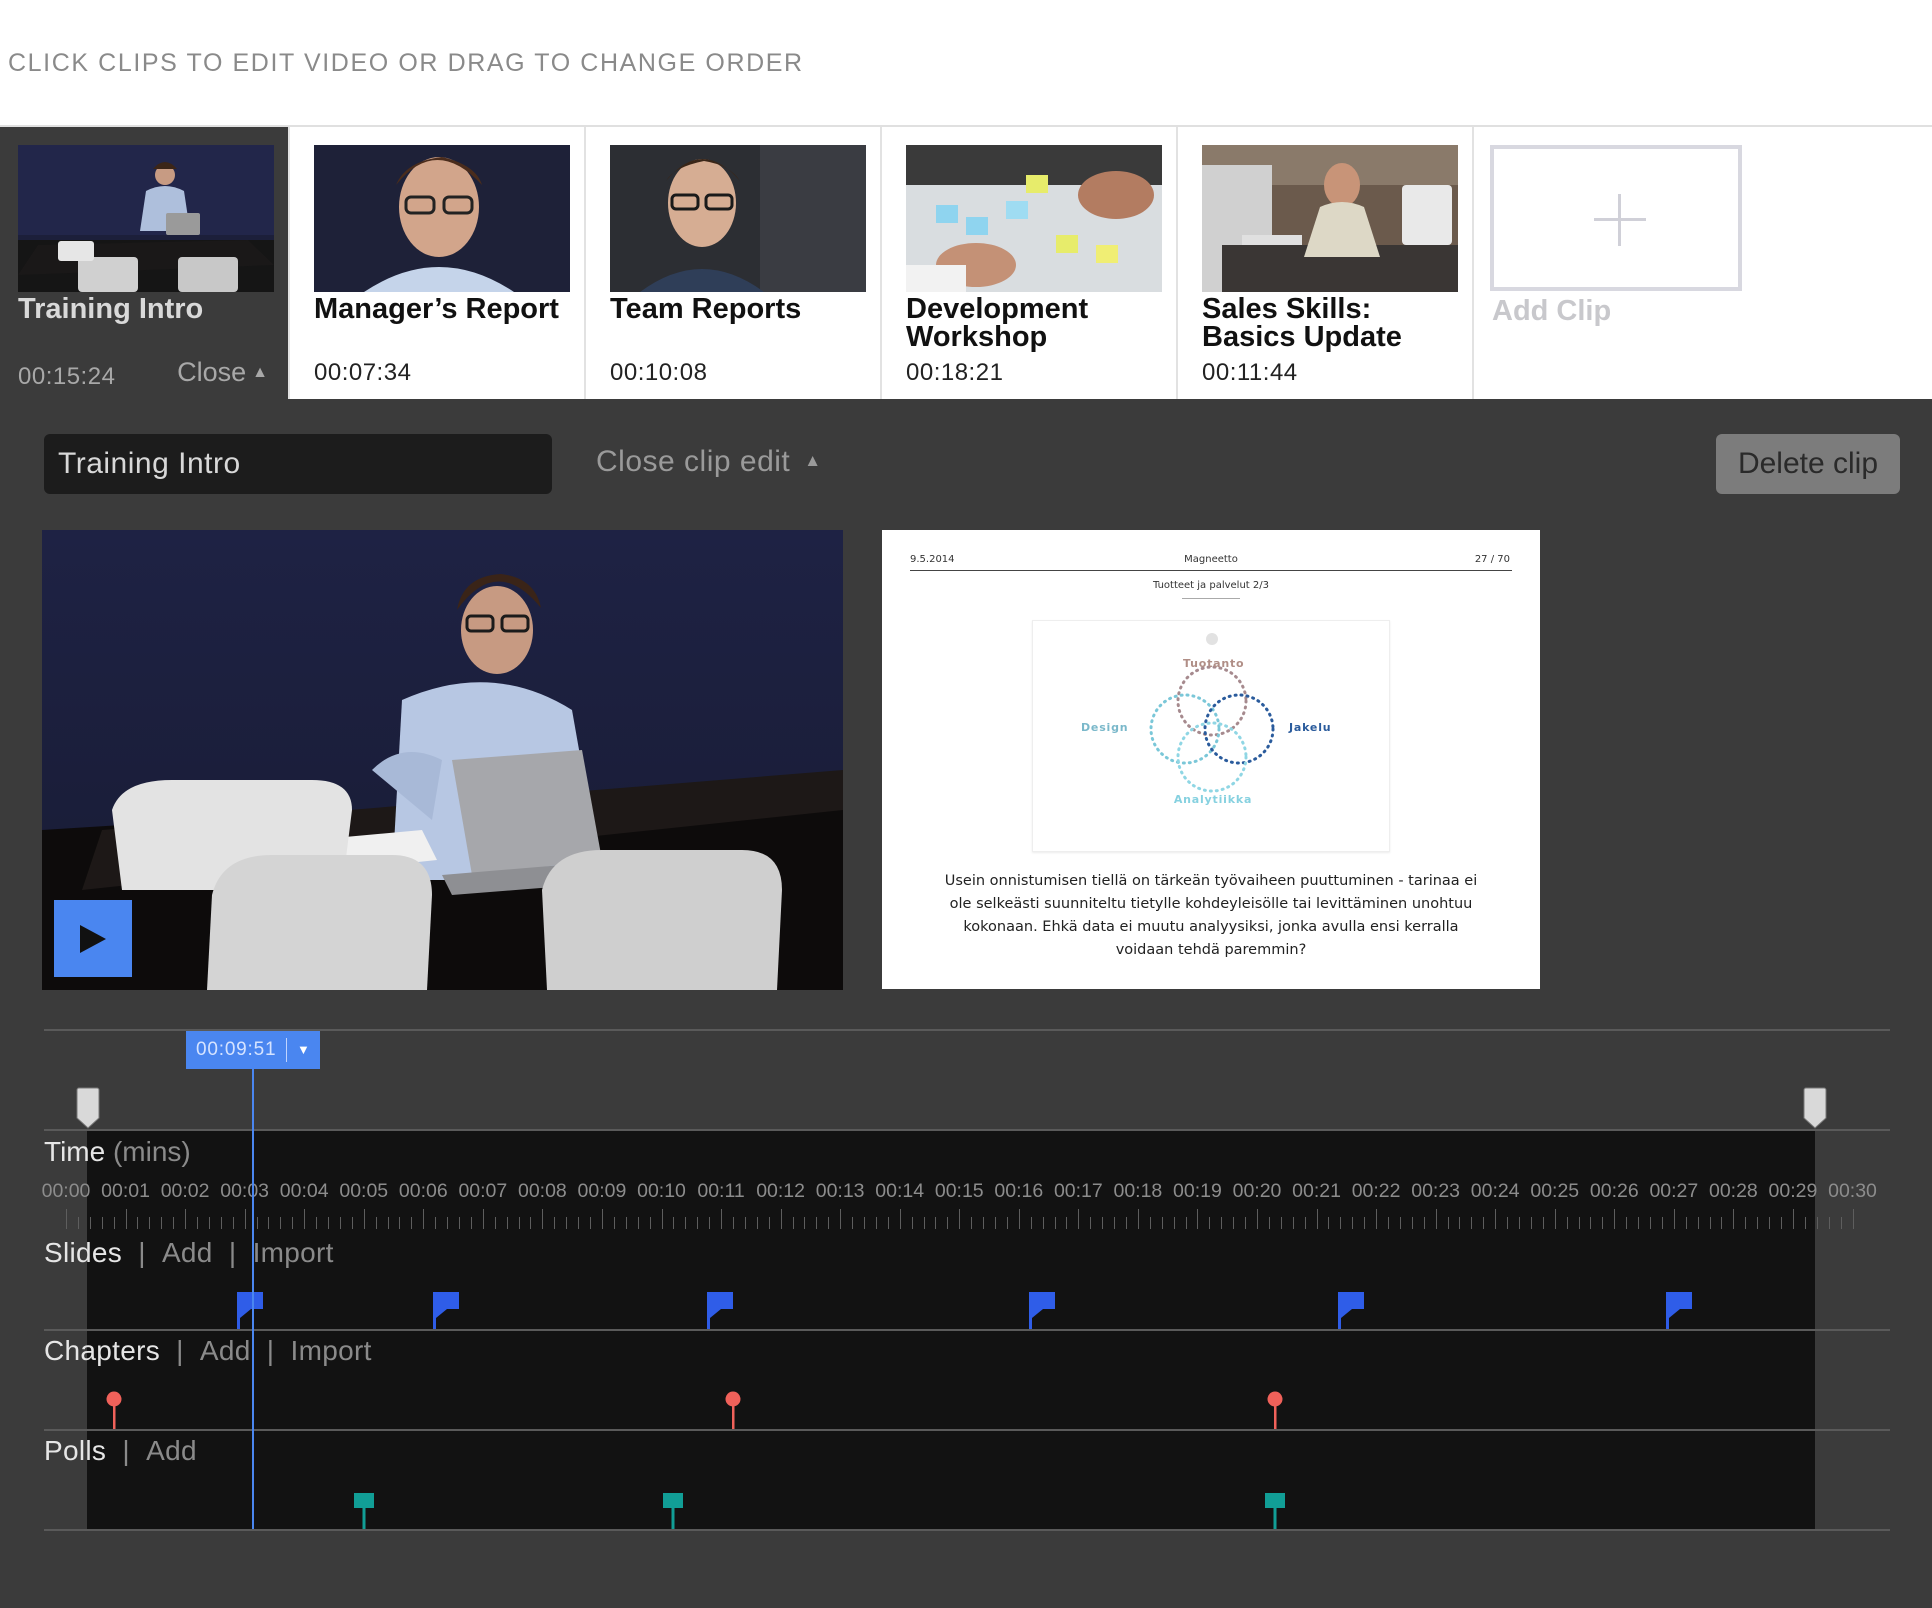 The height and width of the screenshot is (1608, 1932). I want to click on playhead-line, so click(253, 1299).